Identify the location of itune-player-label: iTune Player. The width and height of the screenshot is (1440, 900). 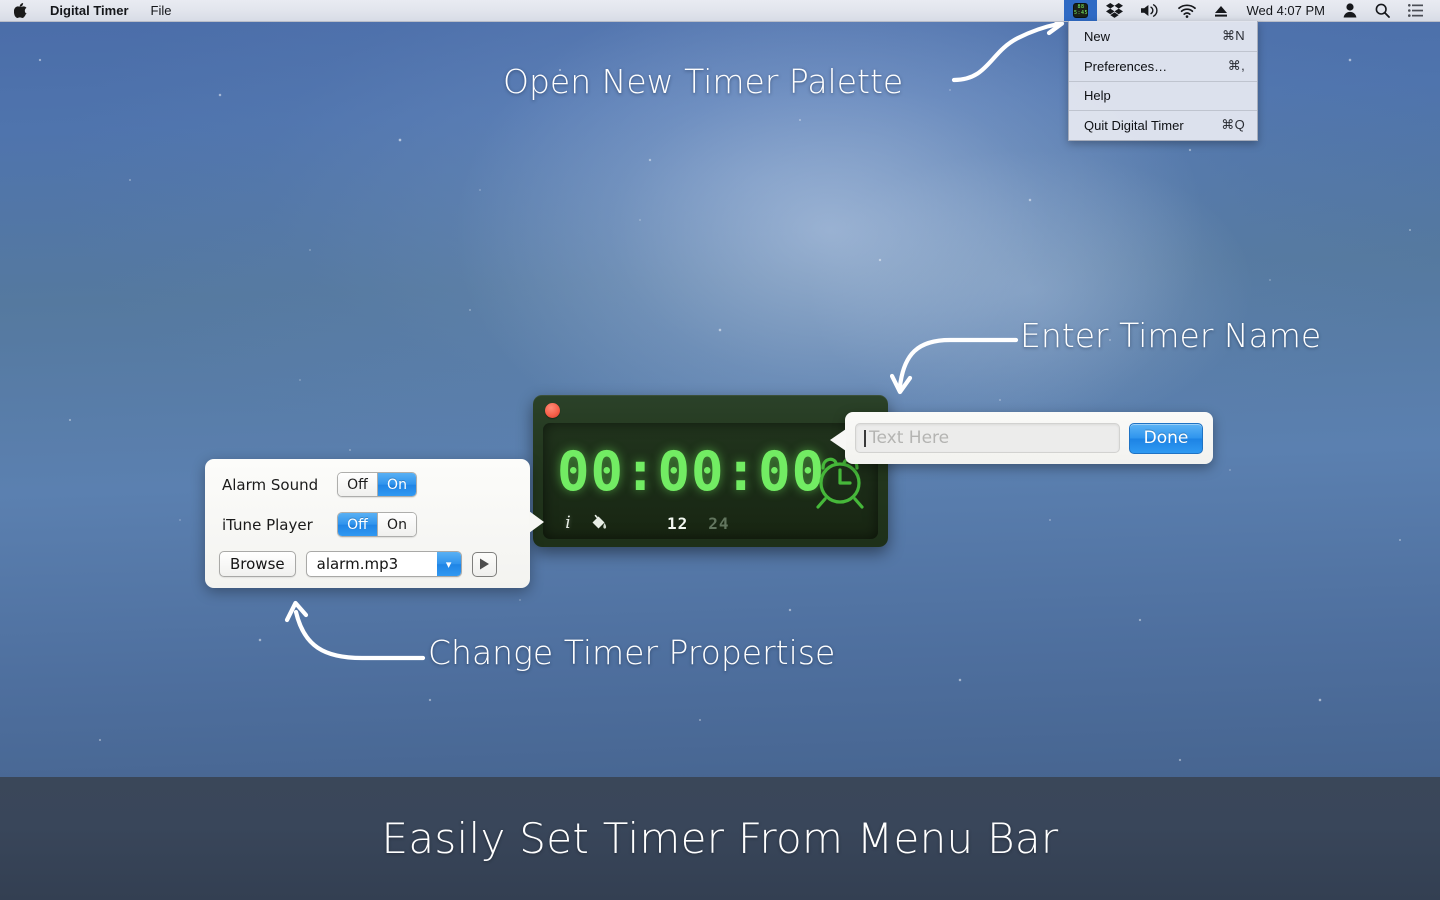
(267, 524).